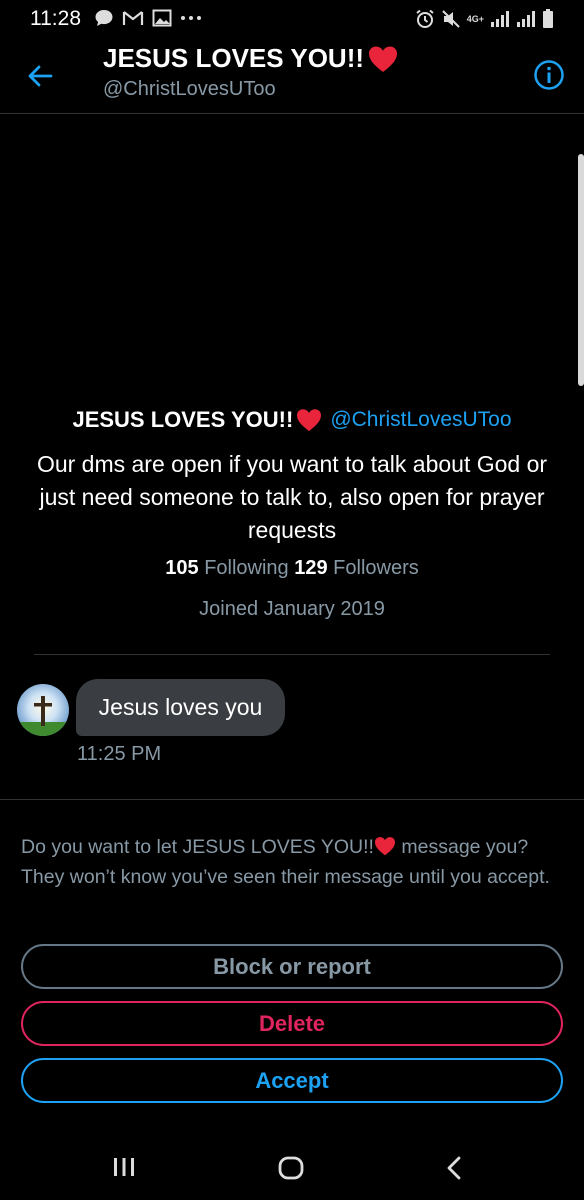 Image resolution: width=584 pixels, height=1200 pixels. I want to click on gallery-icon, so click(162, 18).